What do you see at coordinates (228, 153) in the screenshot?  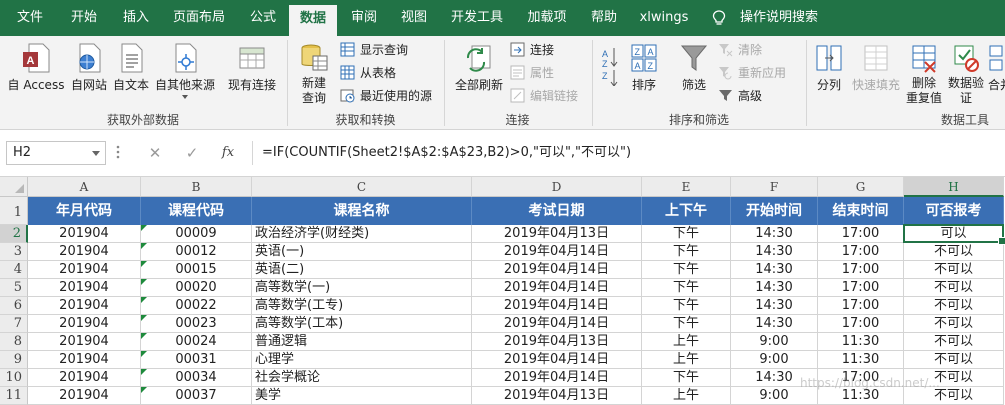 I see `insert-function-icon: fx` at bounding box center [228, 153].